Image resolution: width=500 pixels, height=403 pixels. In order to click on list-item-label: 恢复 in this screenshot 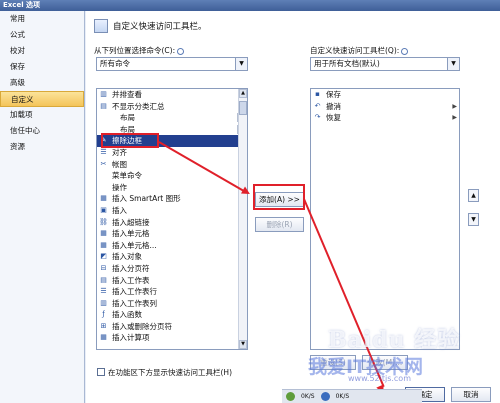, I will do `click(333, 118)`.